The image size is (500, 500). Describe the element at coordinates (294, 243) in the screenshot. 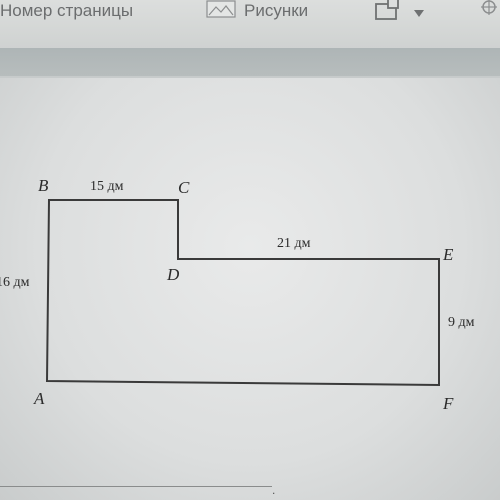

I see `dimension-label-de: 21 дм` at that location.